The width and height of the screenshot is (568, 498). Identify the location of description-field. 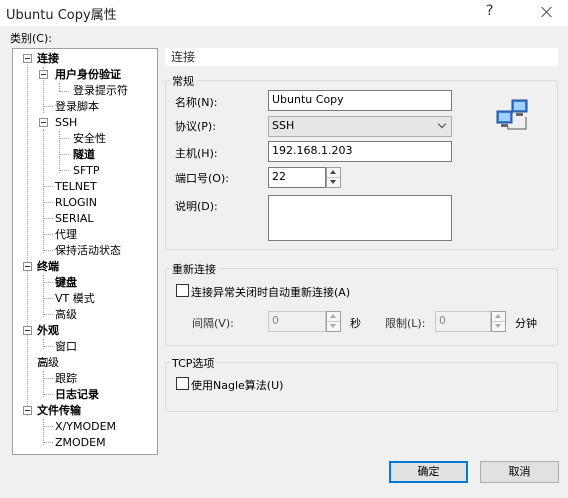
(360, 218).